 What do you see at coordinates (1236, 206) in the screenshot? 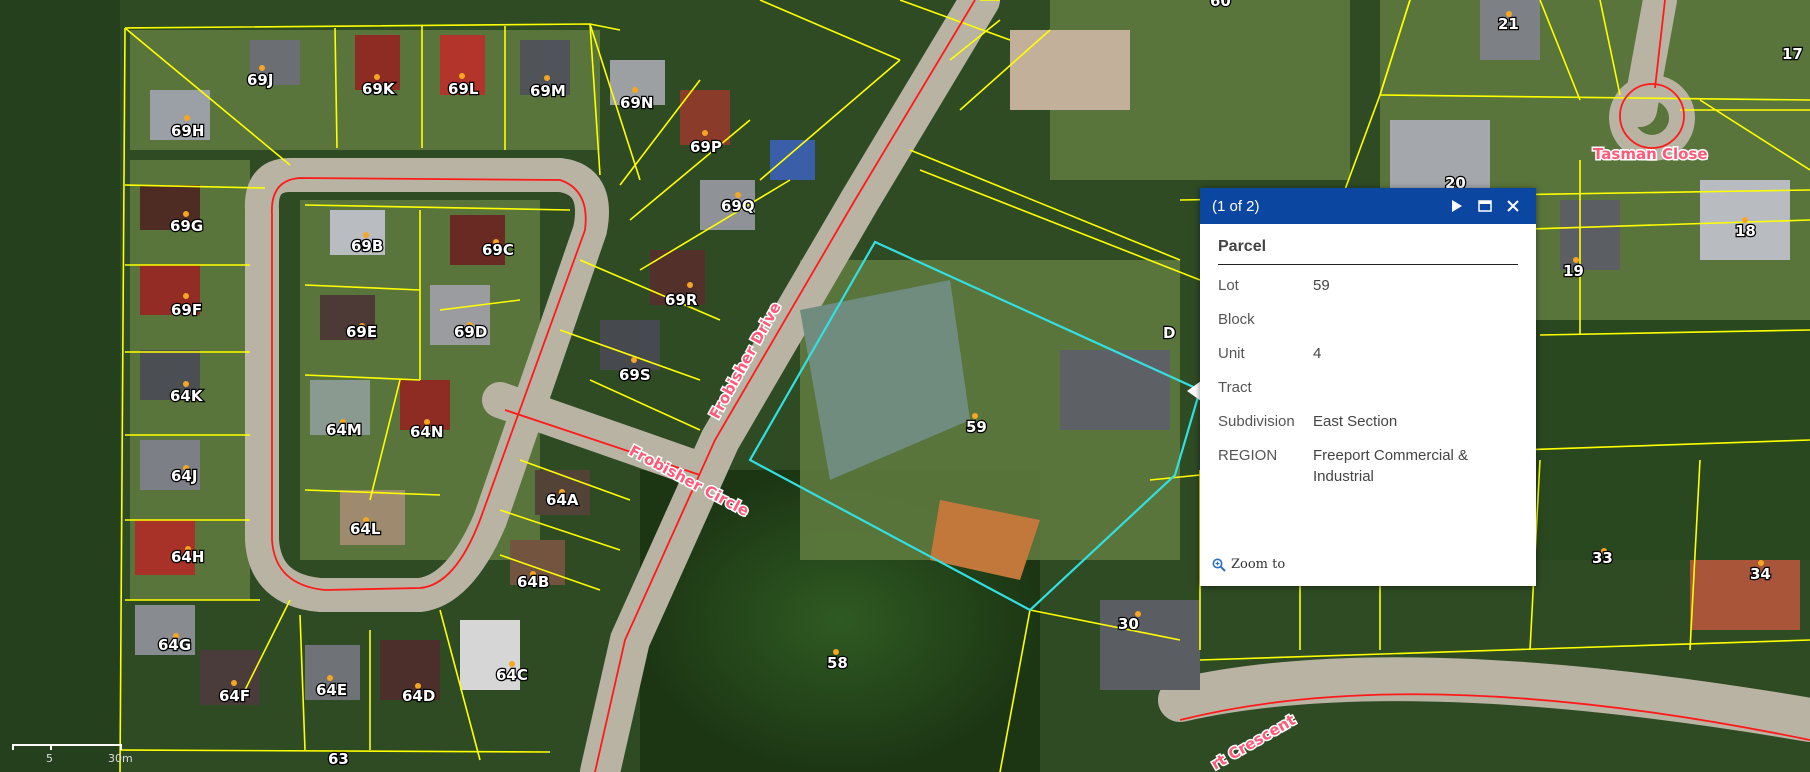
I see `popup-counter: (1 of 2)` at bounding box center [1236, 206].